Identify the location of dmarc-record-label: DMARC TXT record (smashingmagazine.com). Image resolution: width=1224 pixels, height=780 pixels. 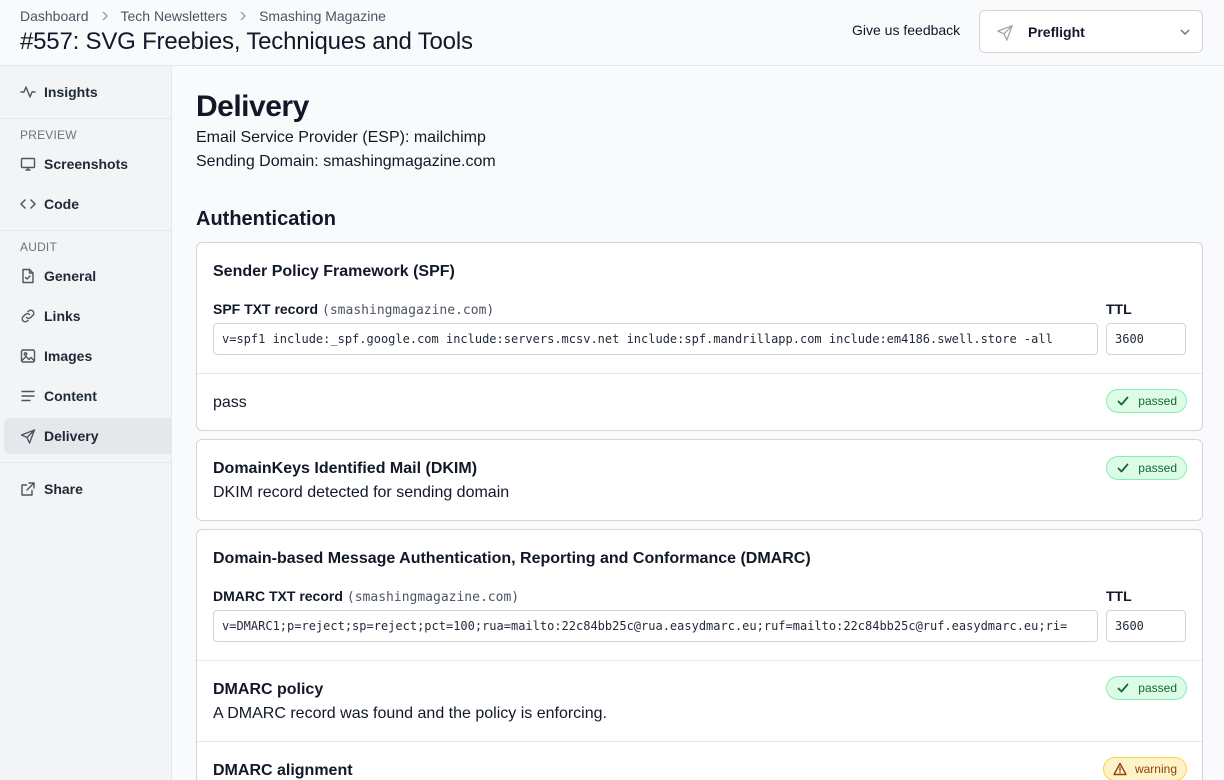
(366, 596).